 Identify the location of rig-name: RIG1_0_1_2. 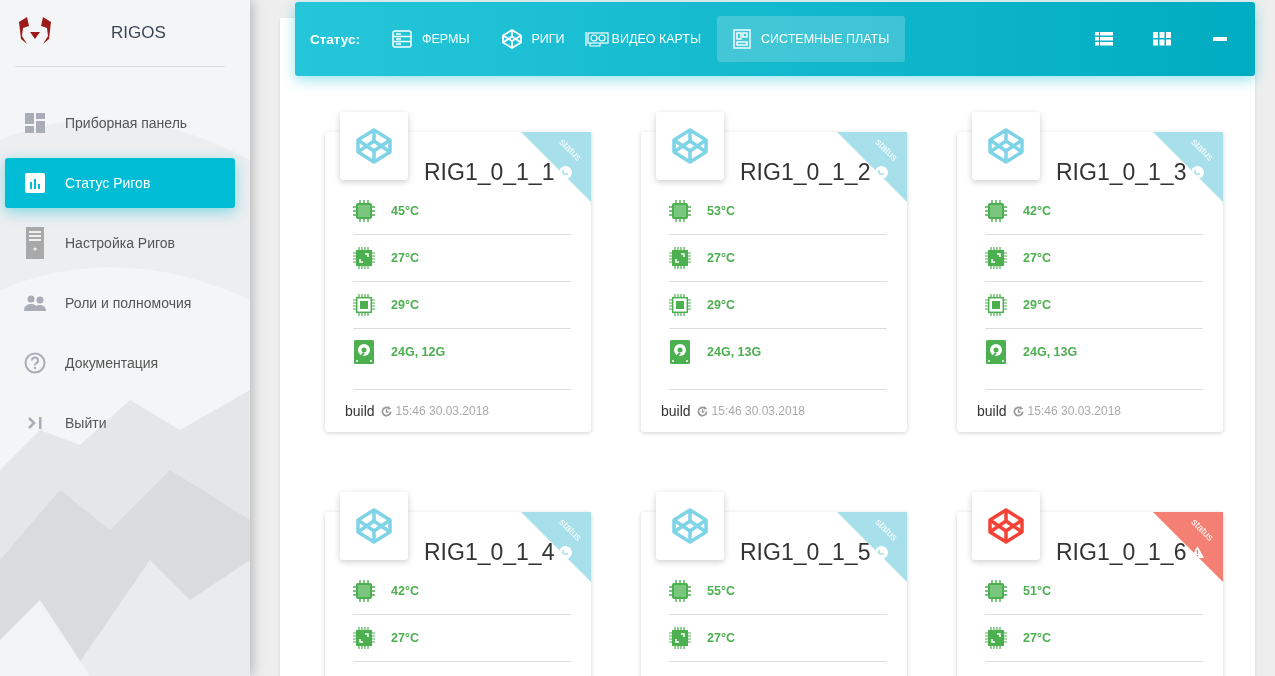
(805, 172).